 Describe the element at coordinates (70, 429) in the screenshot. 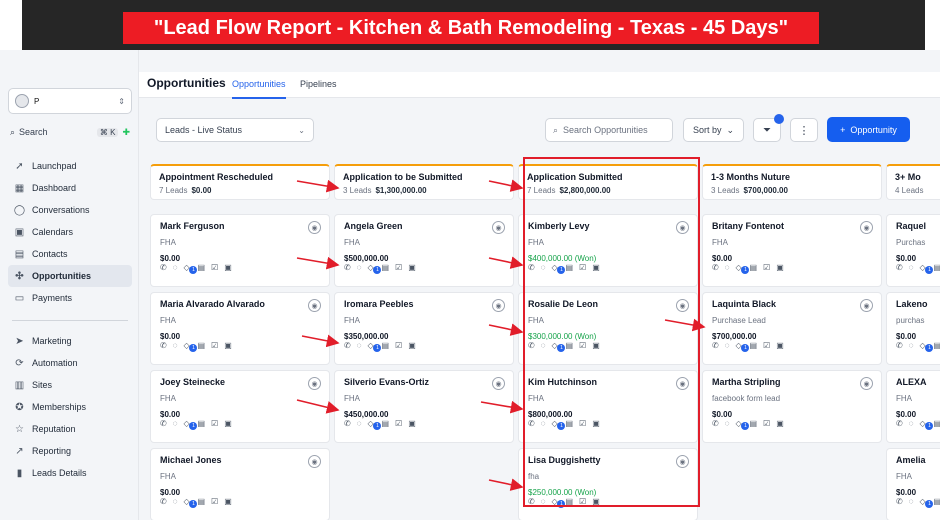

I see `sidebar-item-reputation: ☆ Reputation` at that location.